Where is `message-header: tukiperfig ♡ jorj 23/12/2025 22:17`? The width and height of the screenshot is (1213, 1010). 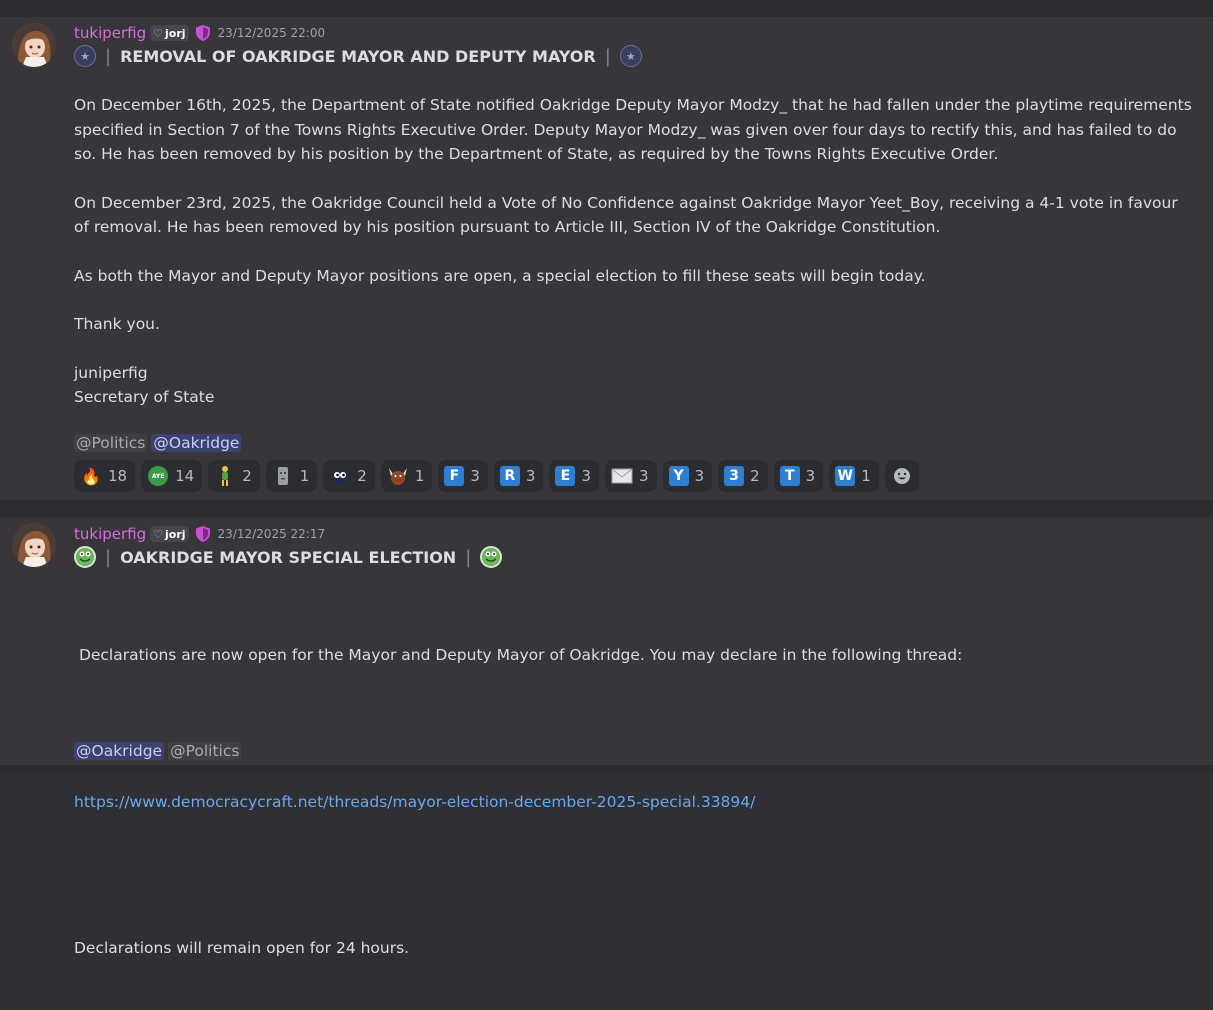 message-header: tukiperfig ♡ jorj 23/12/2025 22:17 is located at coordinates (199, 534).